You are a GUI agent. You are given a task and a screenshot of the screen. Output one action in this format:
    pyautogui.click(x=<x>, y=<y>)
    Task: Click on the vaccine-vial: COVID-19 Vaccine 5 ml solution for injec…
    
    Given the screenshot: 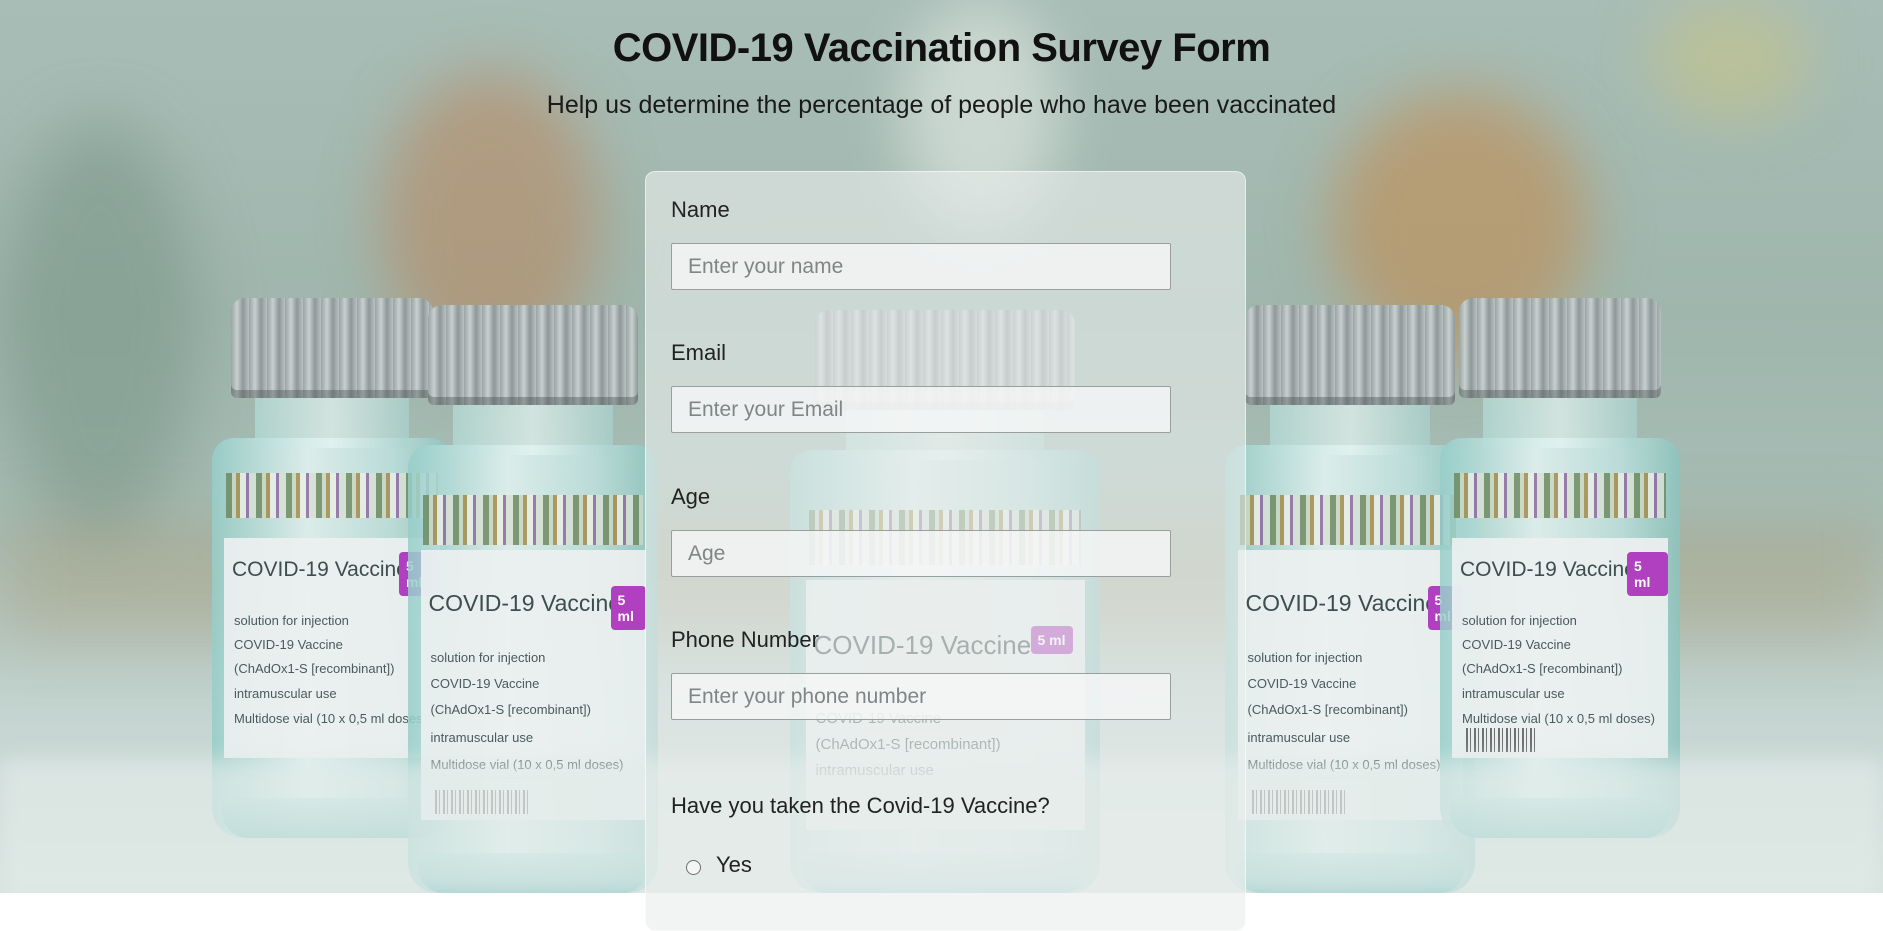 What is the action you would take?
    pyautogui.click(x=1560, y=568)
    